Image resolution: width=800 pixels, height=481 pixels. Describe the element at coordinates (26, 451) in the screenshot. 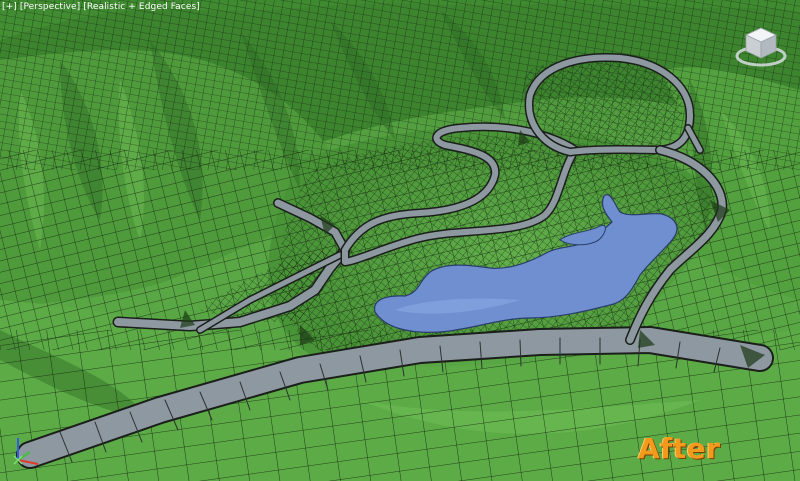

I see `xyz-axis-tripod-icon` at that location.